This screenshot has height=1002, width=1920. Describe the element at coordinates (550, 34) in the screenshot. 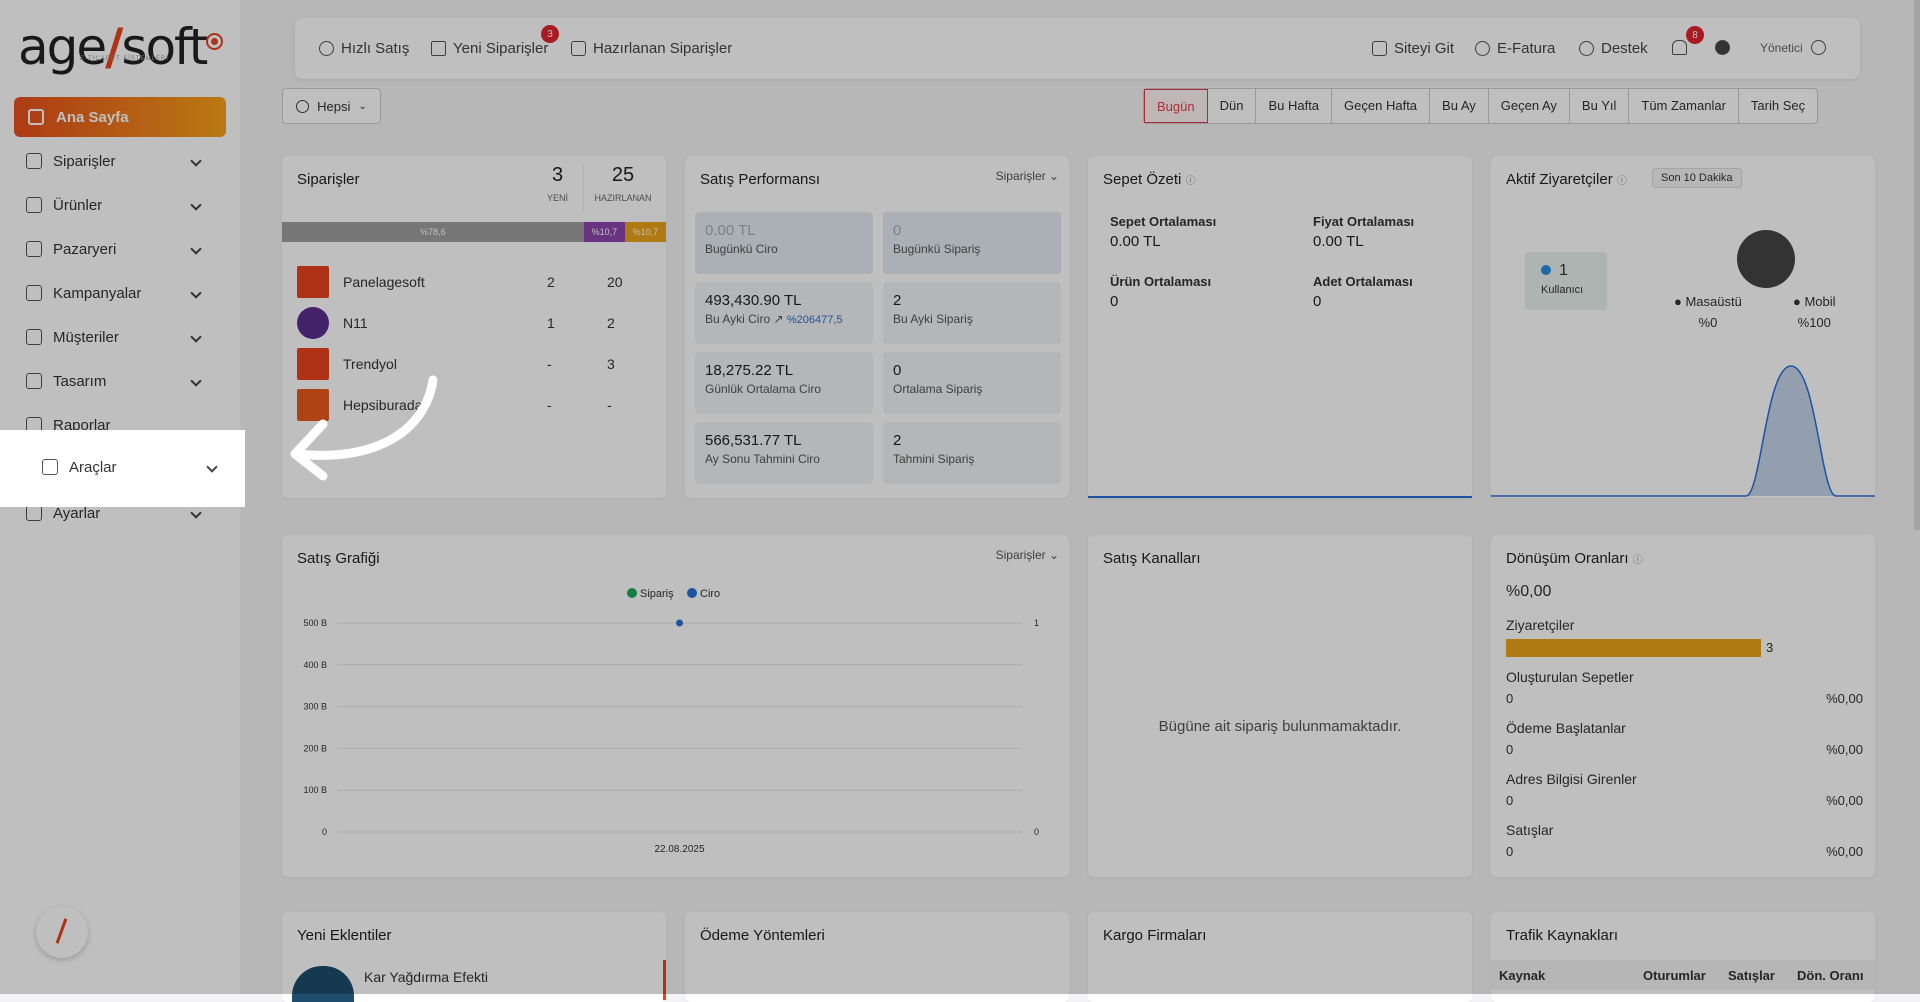

I see `new-orders-badge: 3` at that location.